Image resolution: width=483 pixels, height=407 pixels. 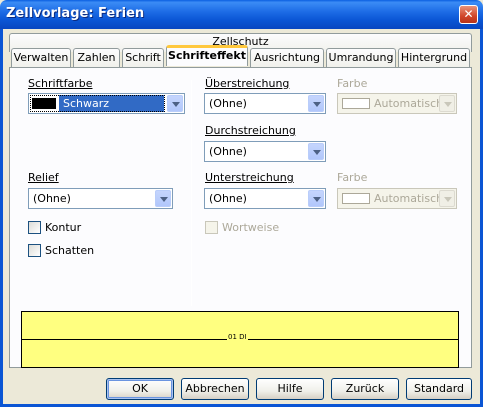 What do you see at coordinates (63, 227) in the screenshot?
I see `outline-label: Kontur` at bounding box center [63, 227].